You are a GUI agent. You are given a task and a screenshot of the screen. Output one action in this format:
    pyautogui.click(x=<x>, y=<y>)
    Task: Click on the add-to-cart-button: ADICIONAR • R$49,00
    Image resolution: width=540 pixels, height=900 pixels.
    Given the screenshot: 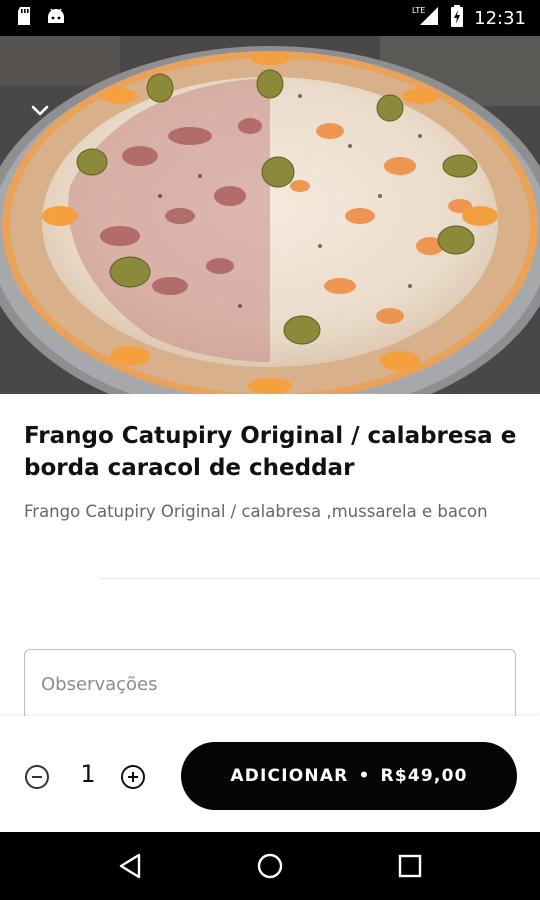 What is the action you would take?
    pyautogui.click(x=349, y=776)
    